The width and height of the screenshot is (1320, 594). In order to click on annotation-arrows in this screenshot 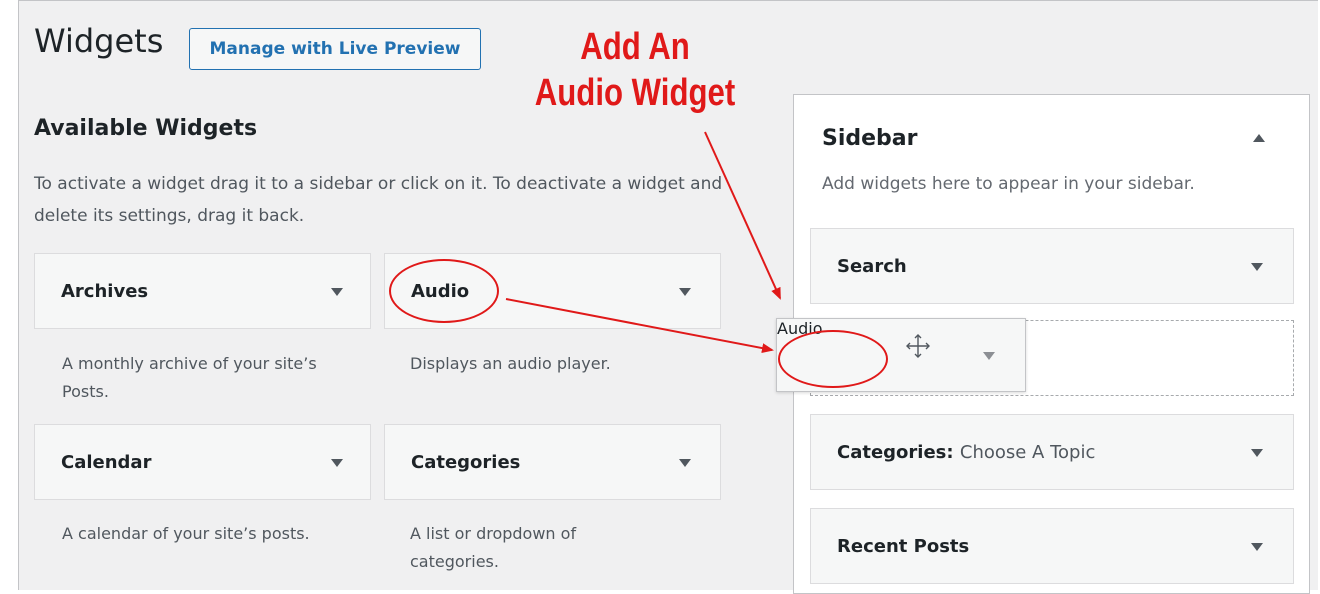, I will do `click(643, 242)`.